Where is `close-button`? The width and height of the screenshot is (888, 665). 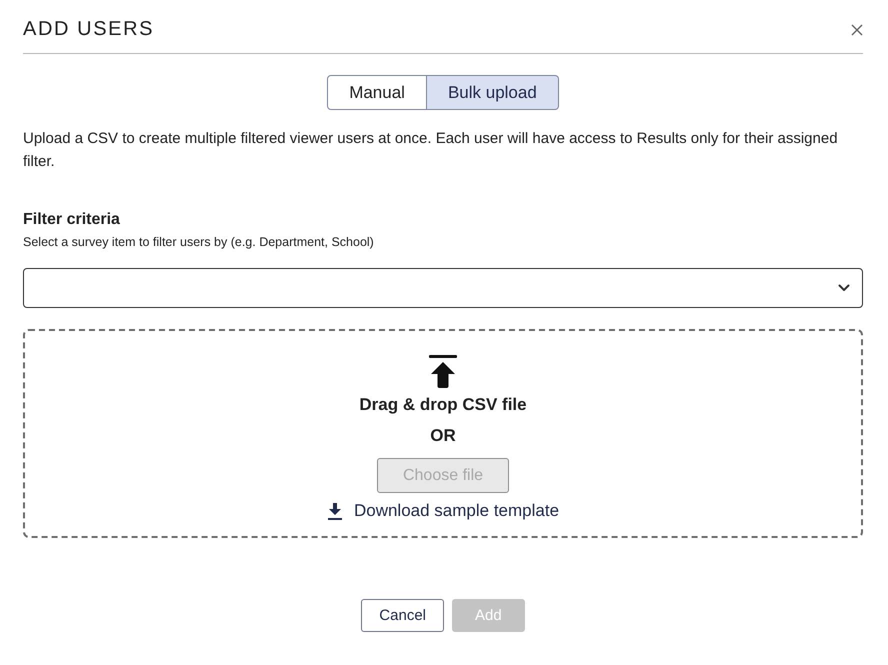
close-button is located at coordinates (857, 30).